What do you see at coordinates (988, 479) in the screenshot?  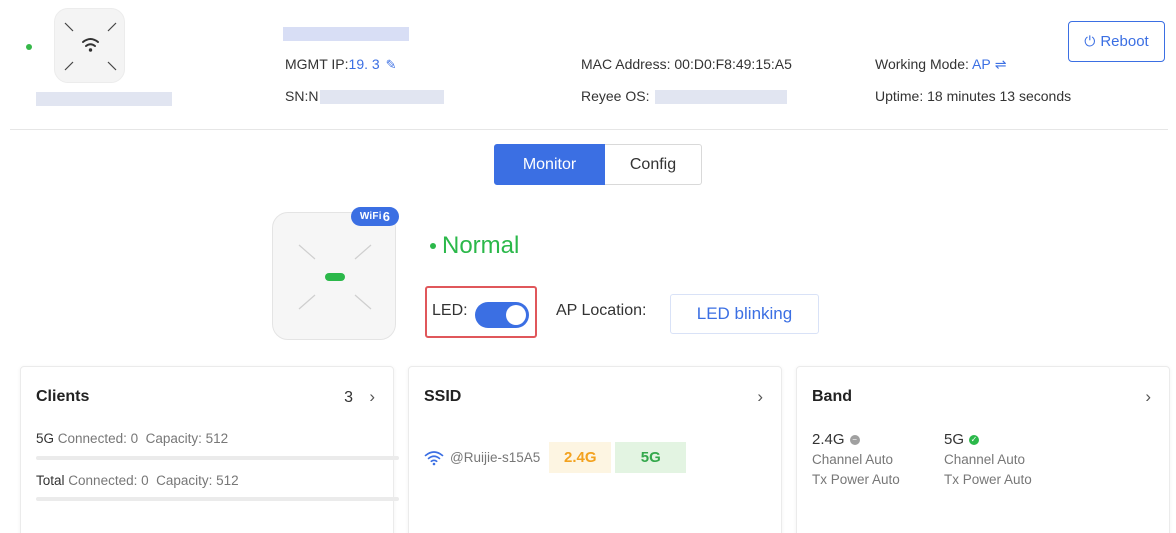 I see `band-5g-power: Tx Power Auto` at bounding box center [988, 479].